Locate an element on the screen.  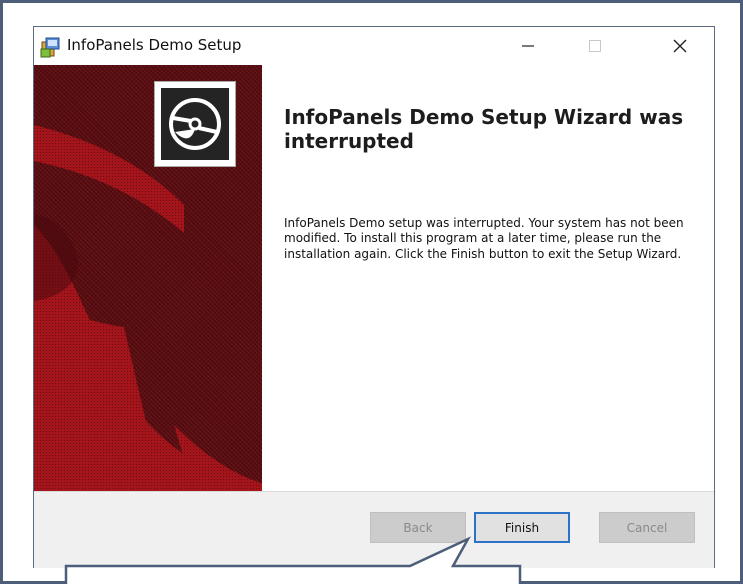
back-button: Back is located at coordinates (418, 527).